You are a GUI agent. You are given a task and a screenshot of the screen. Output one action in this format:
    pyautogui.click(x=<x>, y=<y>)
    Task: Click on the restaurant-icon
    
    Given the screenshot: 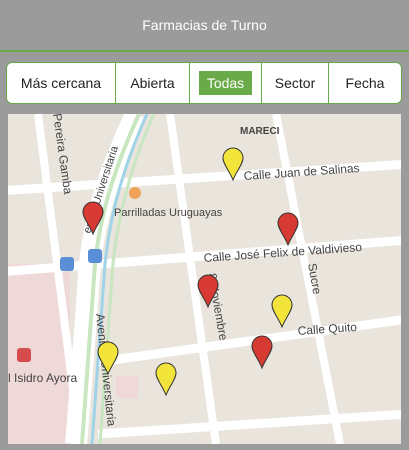 What is the action you would take?
    pyautogui.click(x=135, y=193)
    